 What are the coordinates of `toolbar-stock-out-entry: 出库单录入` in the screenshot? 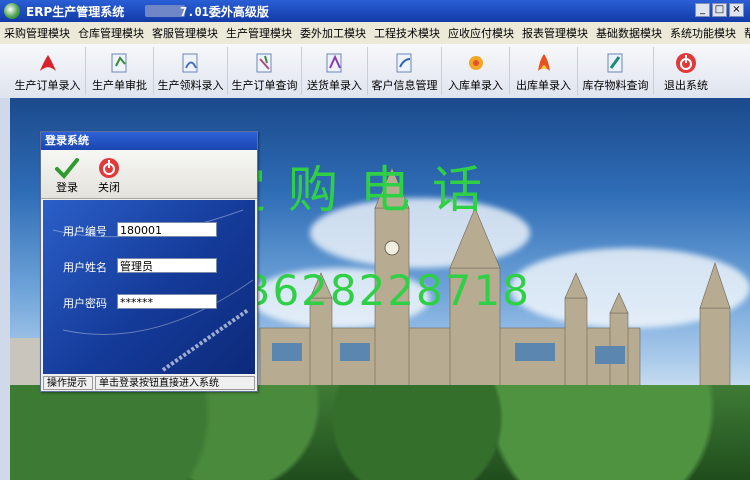 It's located at (544, 71).